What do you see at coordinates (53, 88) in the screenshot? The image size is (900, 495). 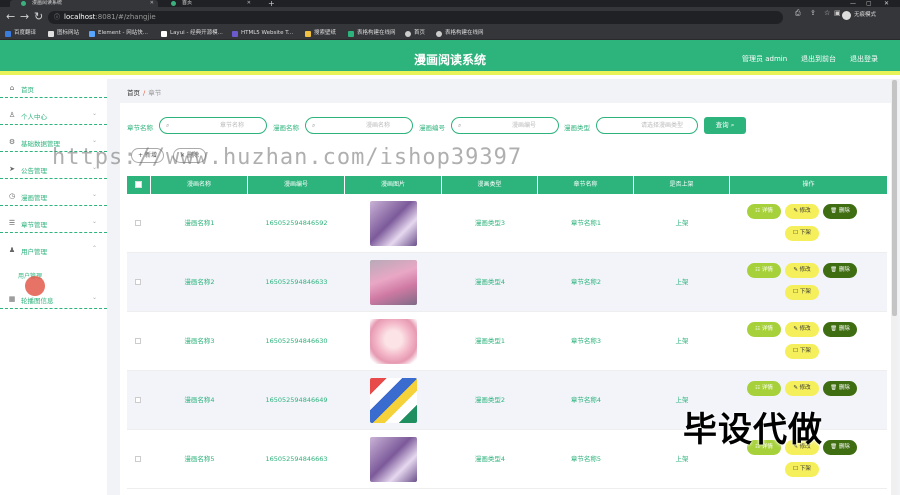 I see `sidebar-item-home: ⌂ 首页` at bounding box center [53, 88].